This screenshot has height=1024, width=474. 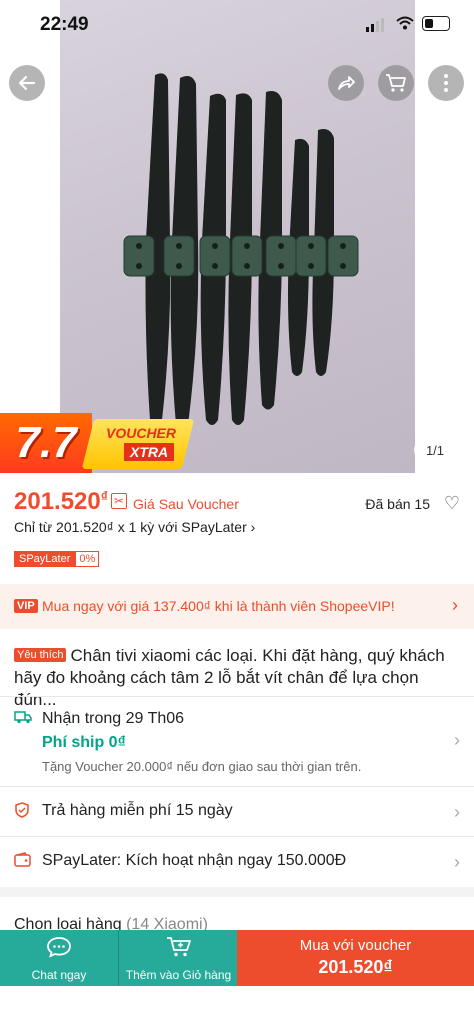 What do you see at coordinates (119, 501) in the screenshot?
I see `voucher-tag-icon: ✂` at bounding box center [119, 501].